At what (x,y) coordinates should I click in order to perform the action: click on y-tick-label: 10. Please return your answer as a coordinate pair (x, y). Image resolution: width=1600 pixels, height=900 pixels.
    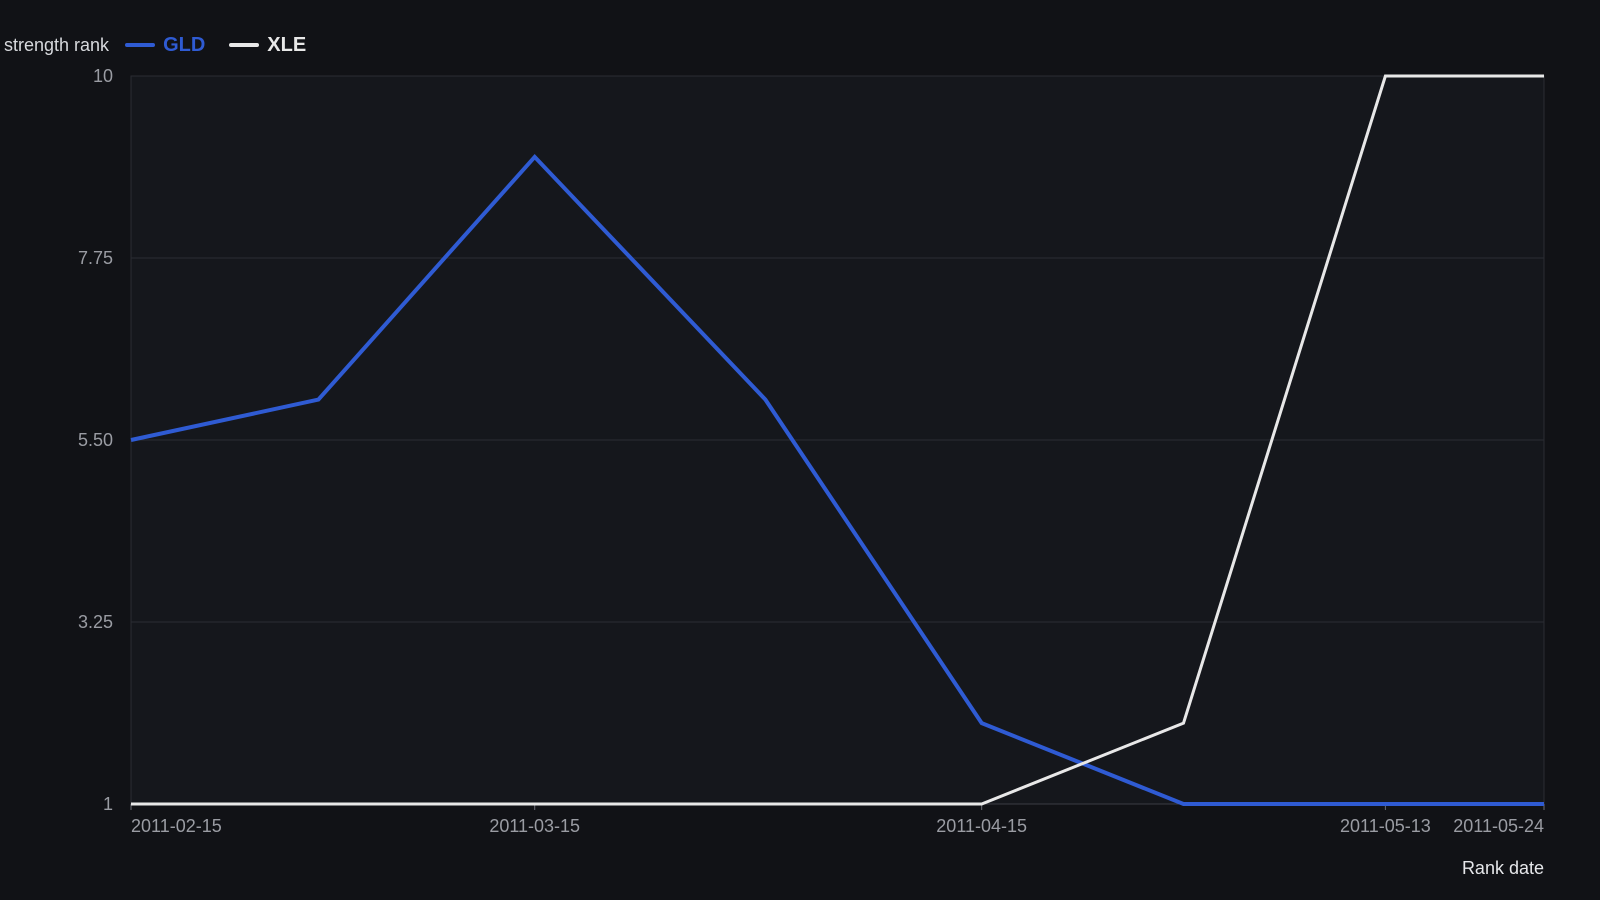
    Looking at the image, I should click on (103, 76).